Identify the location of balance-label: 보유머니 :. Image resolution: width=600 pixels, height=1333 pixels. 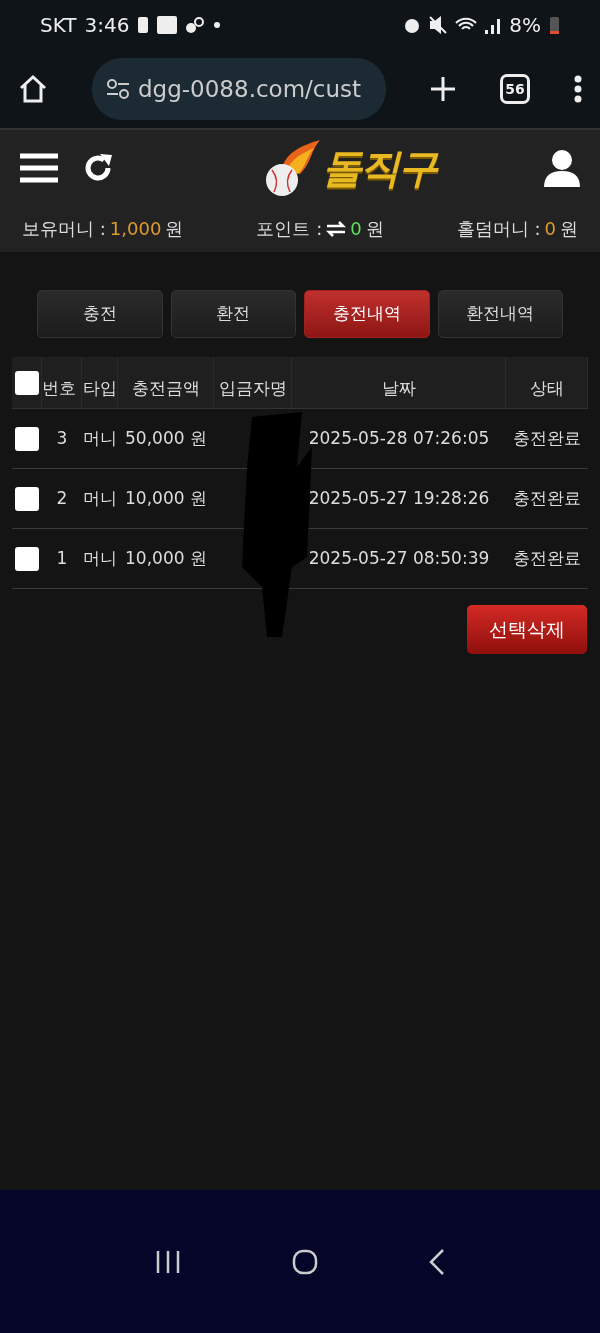
(64, 229).